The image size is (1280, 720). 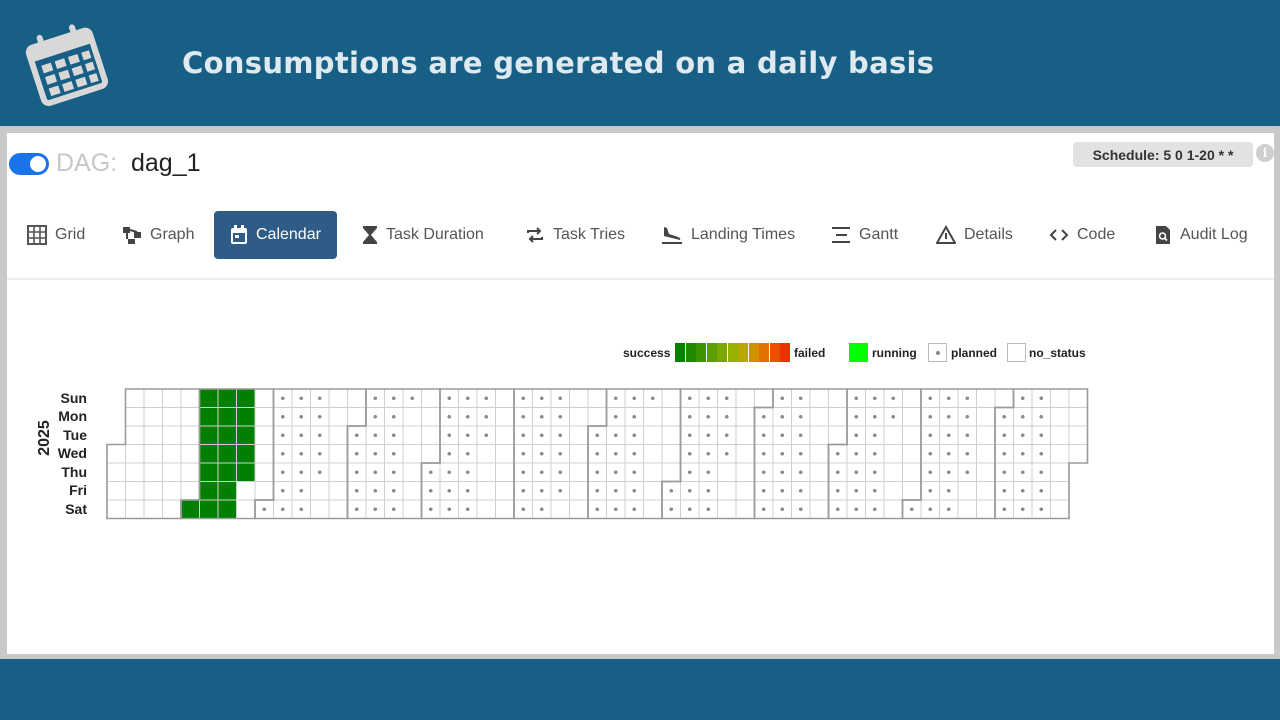 I want to click on tab-gantt: Gantt, so click(x=864, y=235).